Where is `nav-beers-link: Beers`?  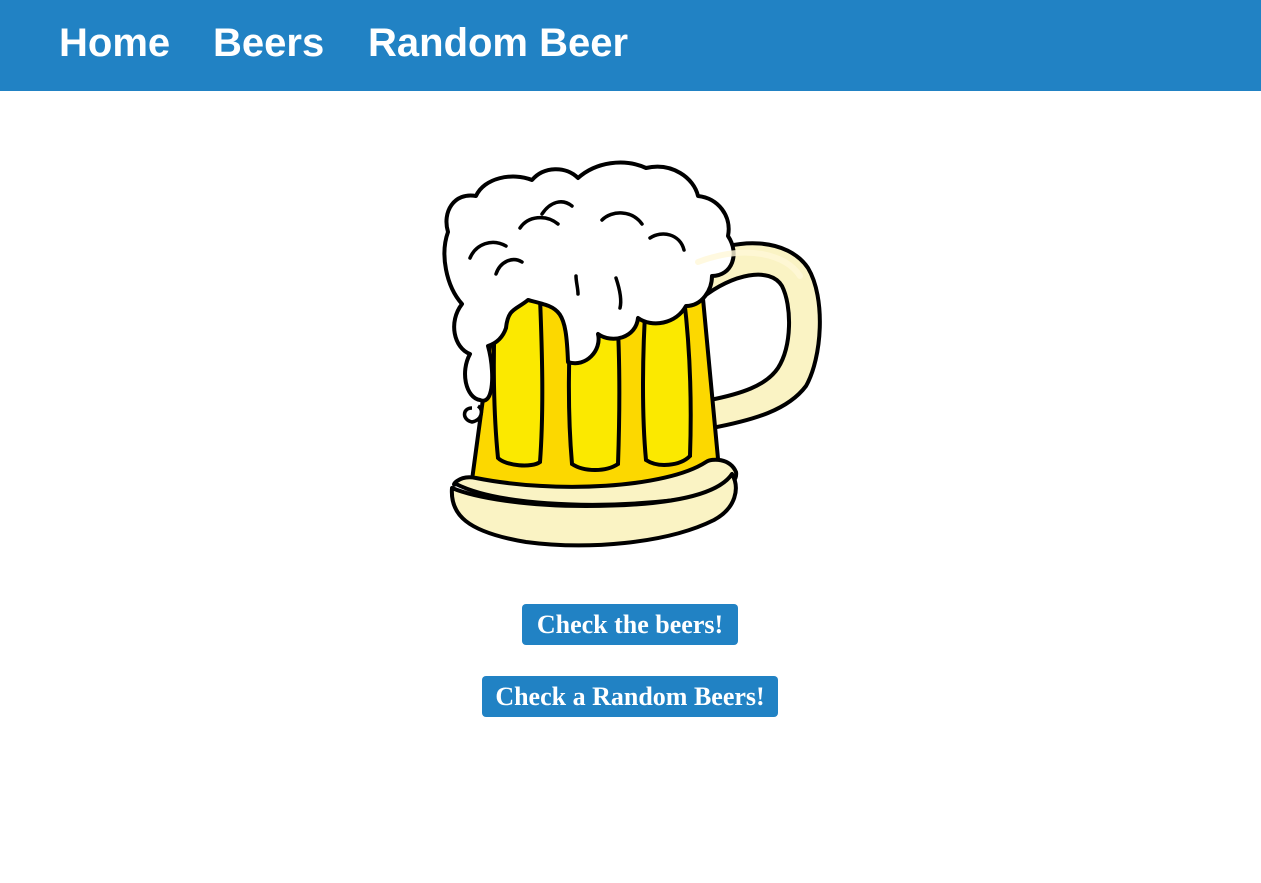 nav-beers-link: Beers is located at coordinates (268, 43).